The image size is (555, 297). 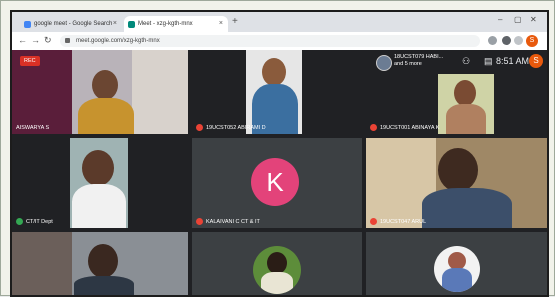 I want to click on people-icon: ⚇, so click(x=466, y=61).